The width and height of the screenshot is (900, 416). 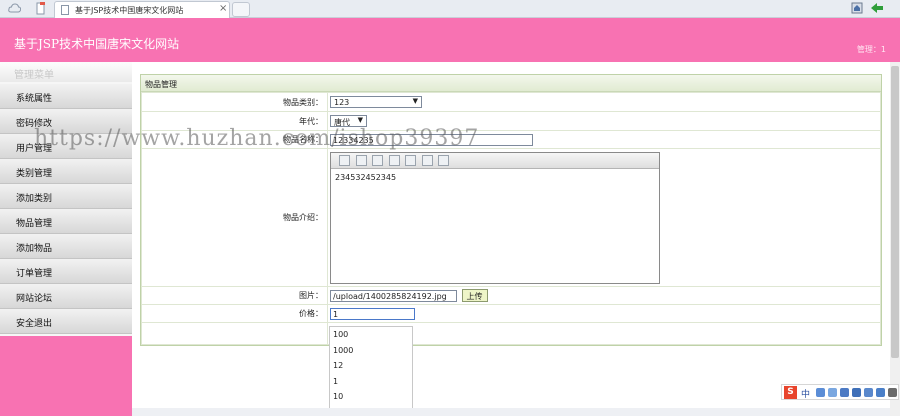 I want to click on menu-item-system-settings: 系统属性, so click(x=66, y=96).